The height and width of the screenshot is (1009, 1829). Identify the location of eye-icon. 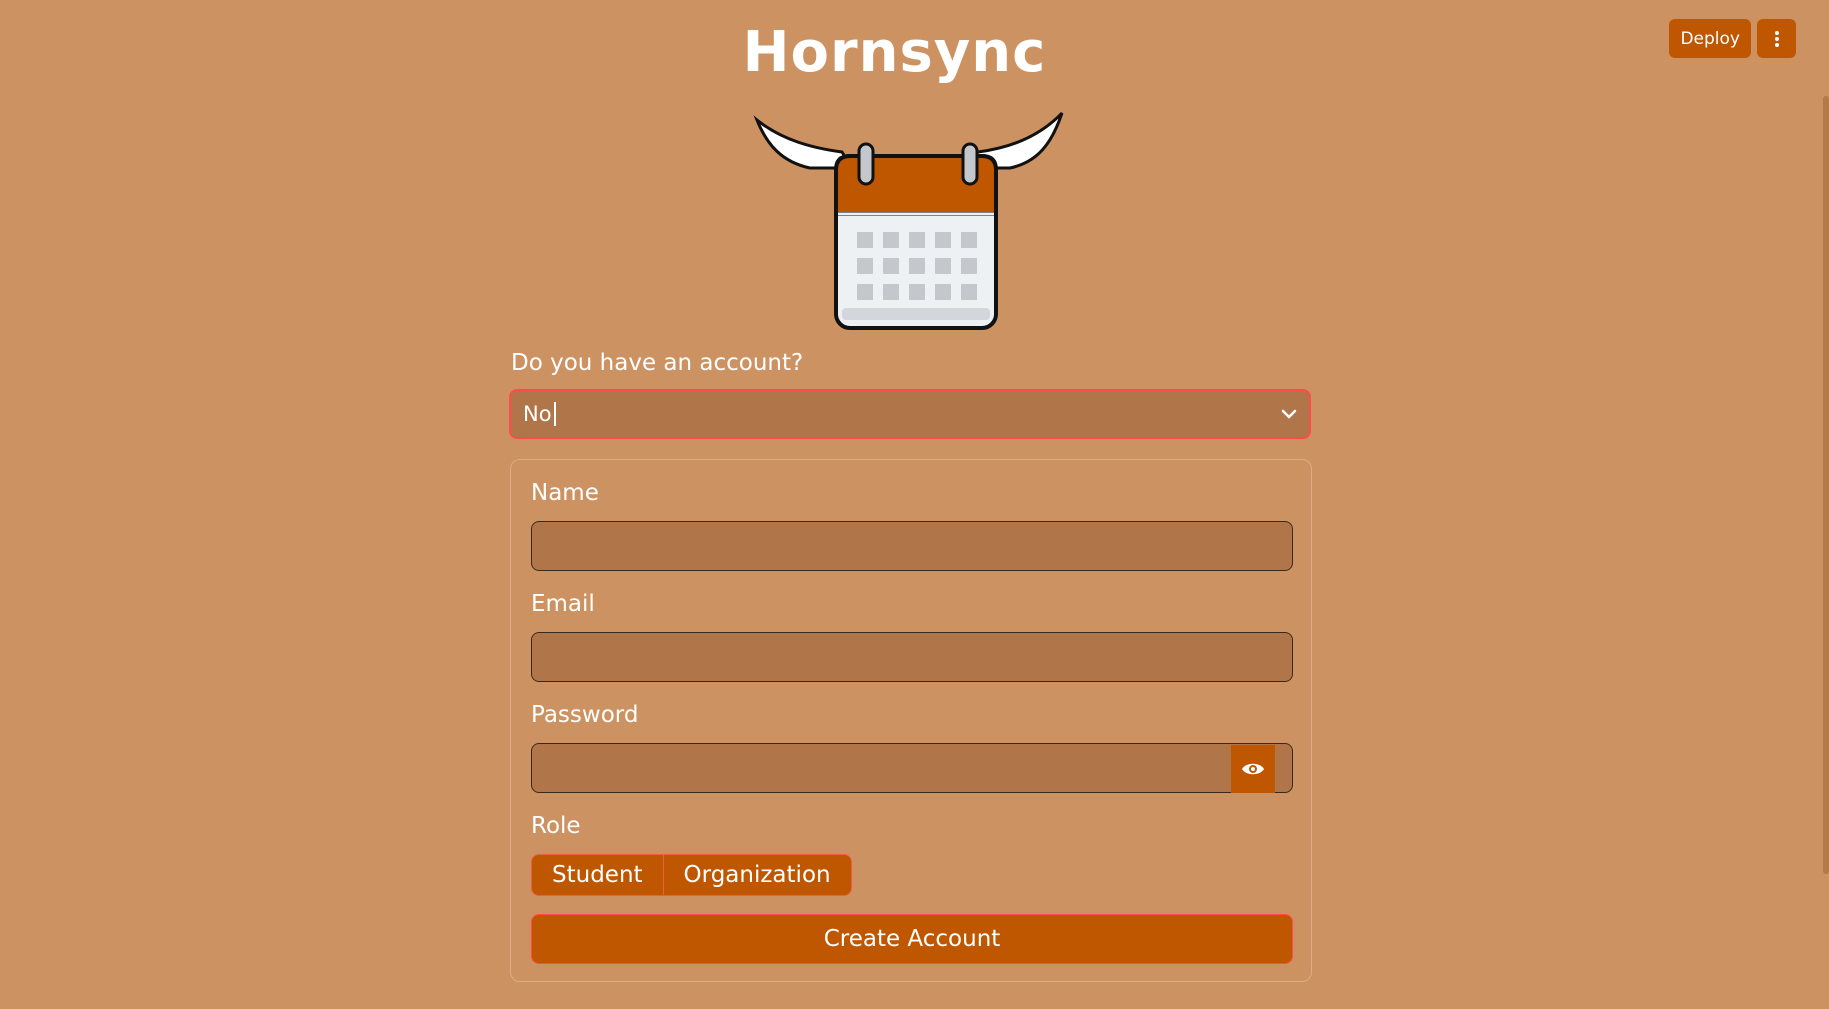
(1253, 769).